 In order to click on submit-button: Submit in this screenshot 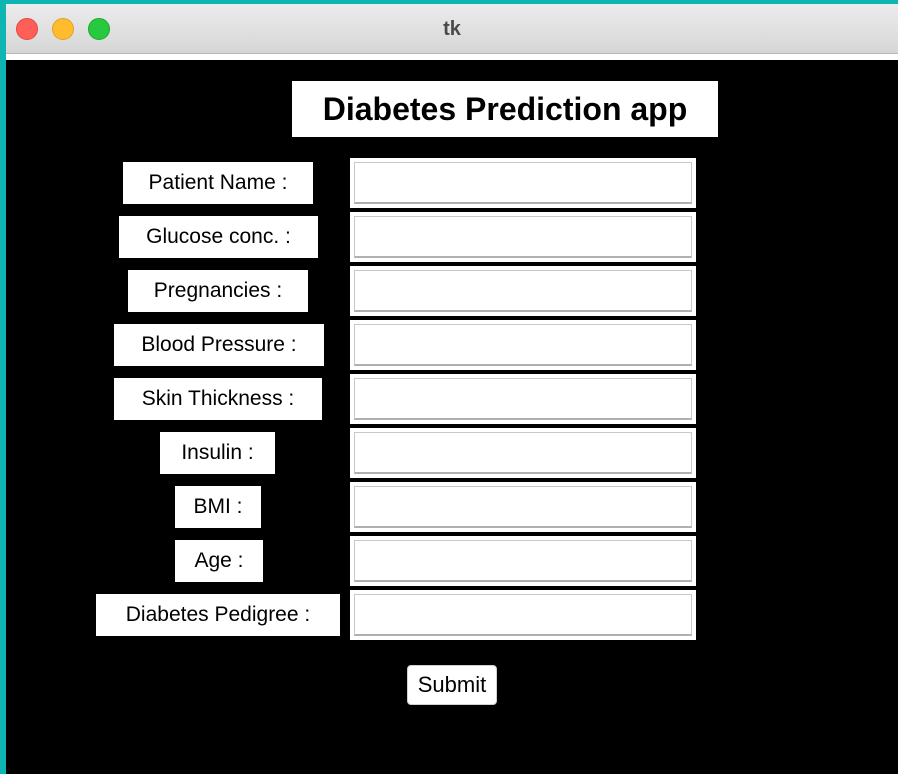, I will do `click(452, 685)`.